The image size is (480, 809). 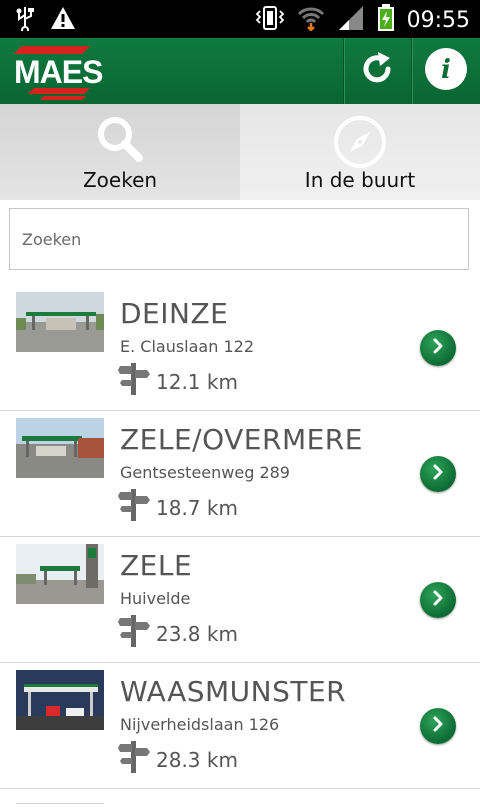 What do you see at coordinates (205, 472) in the screenshot?
I see `station-address: Gentsesteenweg 289` at bounding box center [205, 472].